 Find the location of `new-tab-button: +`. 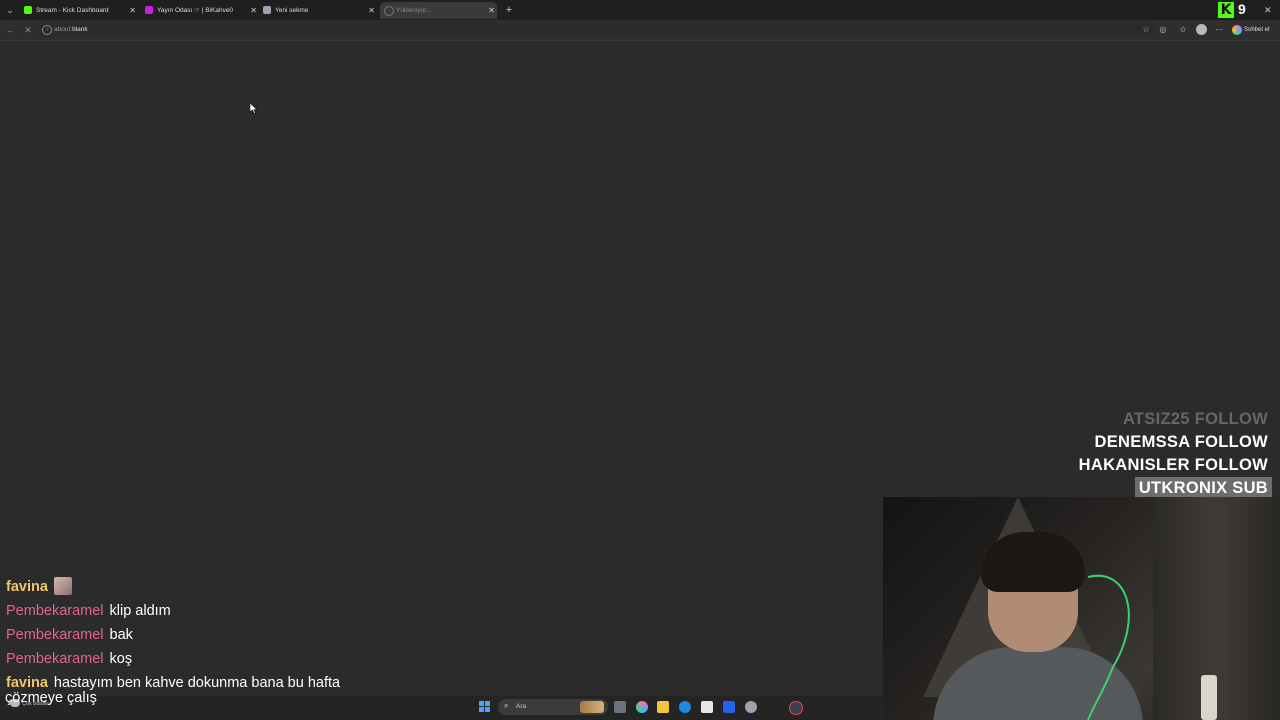

new-tab-button: + is located at coordinates (509, 10).